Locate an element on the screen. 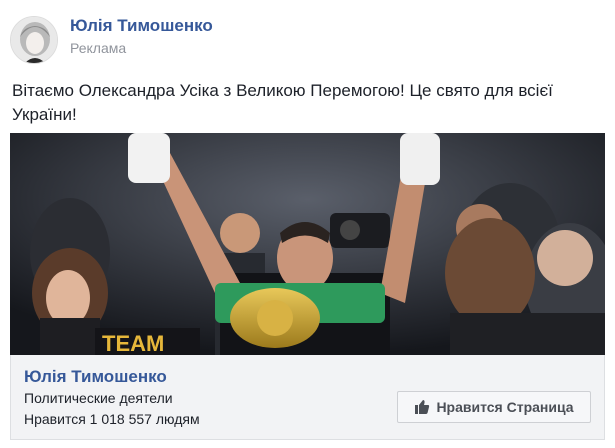 This screenshot has height=448, width=615. author-avatar is located at coordinates (34, 40).